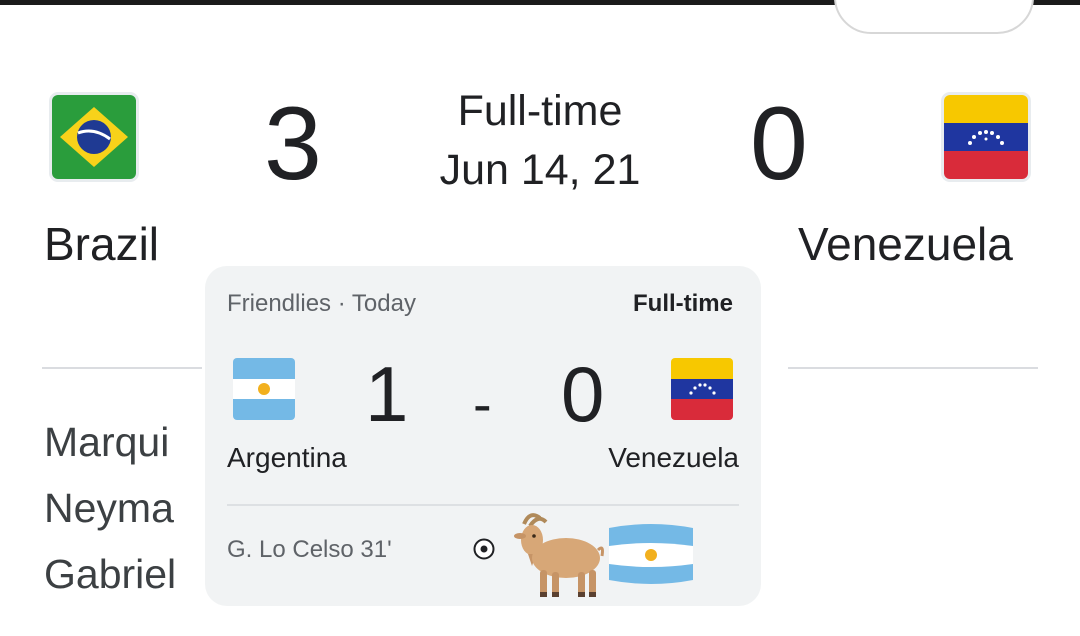  Describe the element at coordinates (779, 144) in the screenshot. I see `away-score: 0` at that location.